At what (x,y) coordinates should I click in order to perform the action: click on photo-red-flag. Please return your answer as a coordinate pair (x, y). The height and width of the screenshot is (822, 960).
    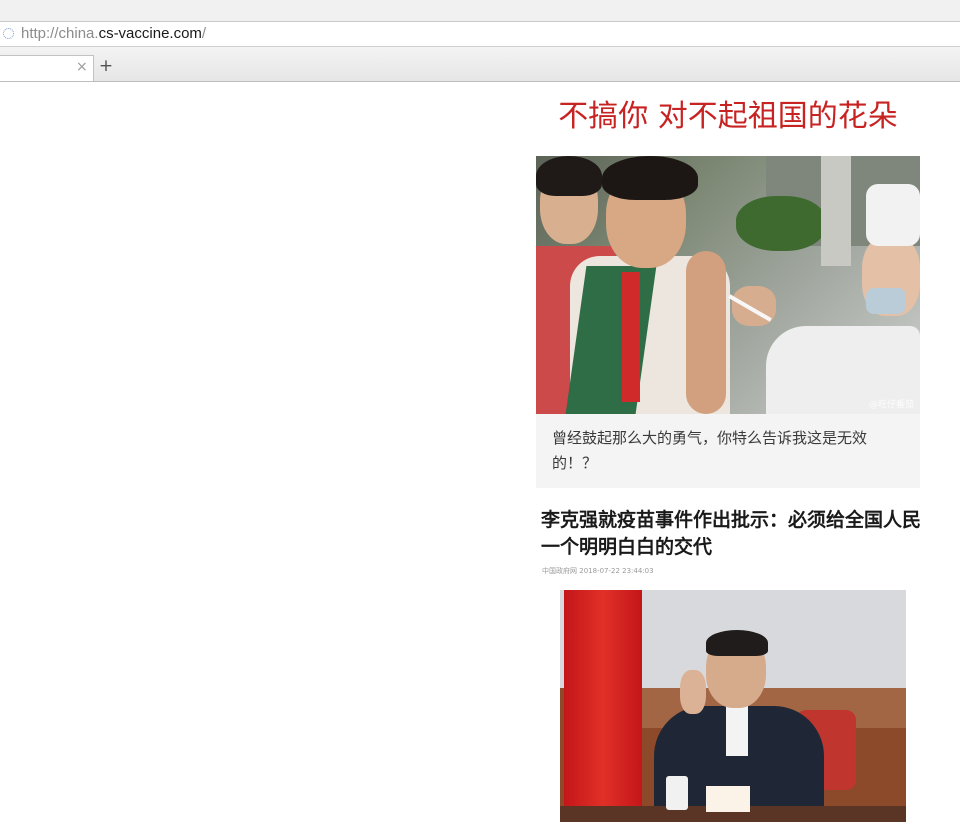
    Looking at the image, I should click on (603, 706).